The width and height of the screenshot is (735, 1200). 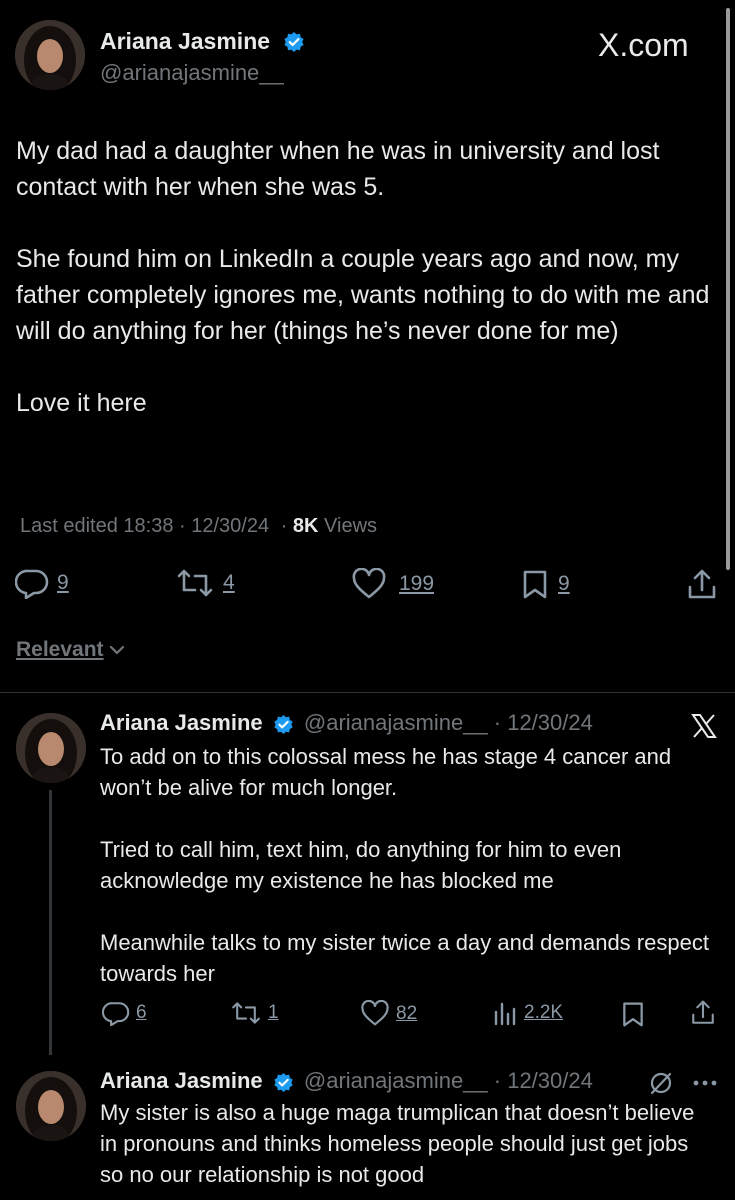 I want to click on like-count: 199, so click(x=417, y=583).